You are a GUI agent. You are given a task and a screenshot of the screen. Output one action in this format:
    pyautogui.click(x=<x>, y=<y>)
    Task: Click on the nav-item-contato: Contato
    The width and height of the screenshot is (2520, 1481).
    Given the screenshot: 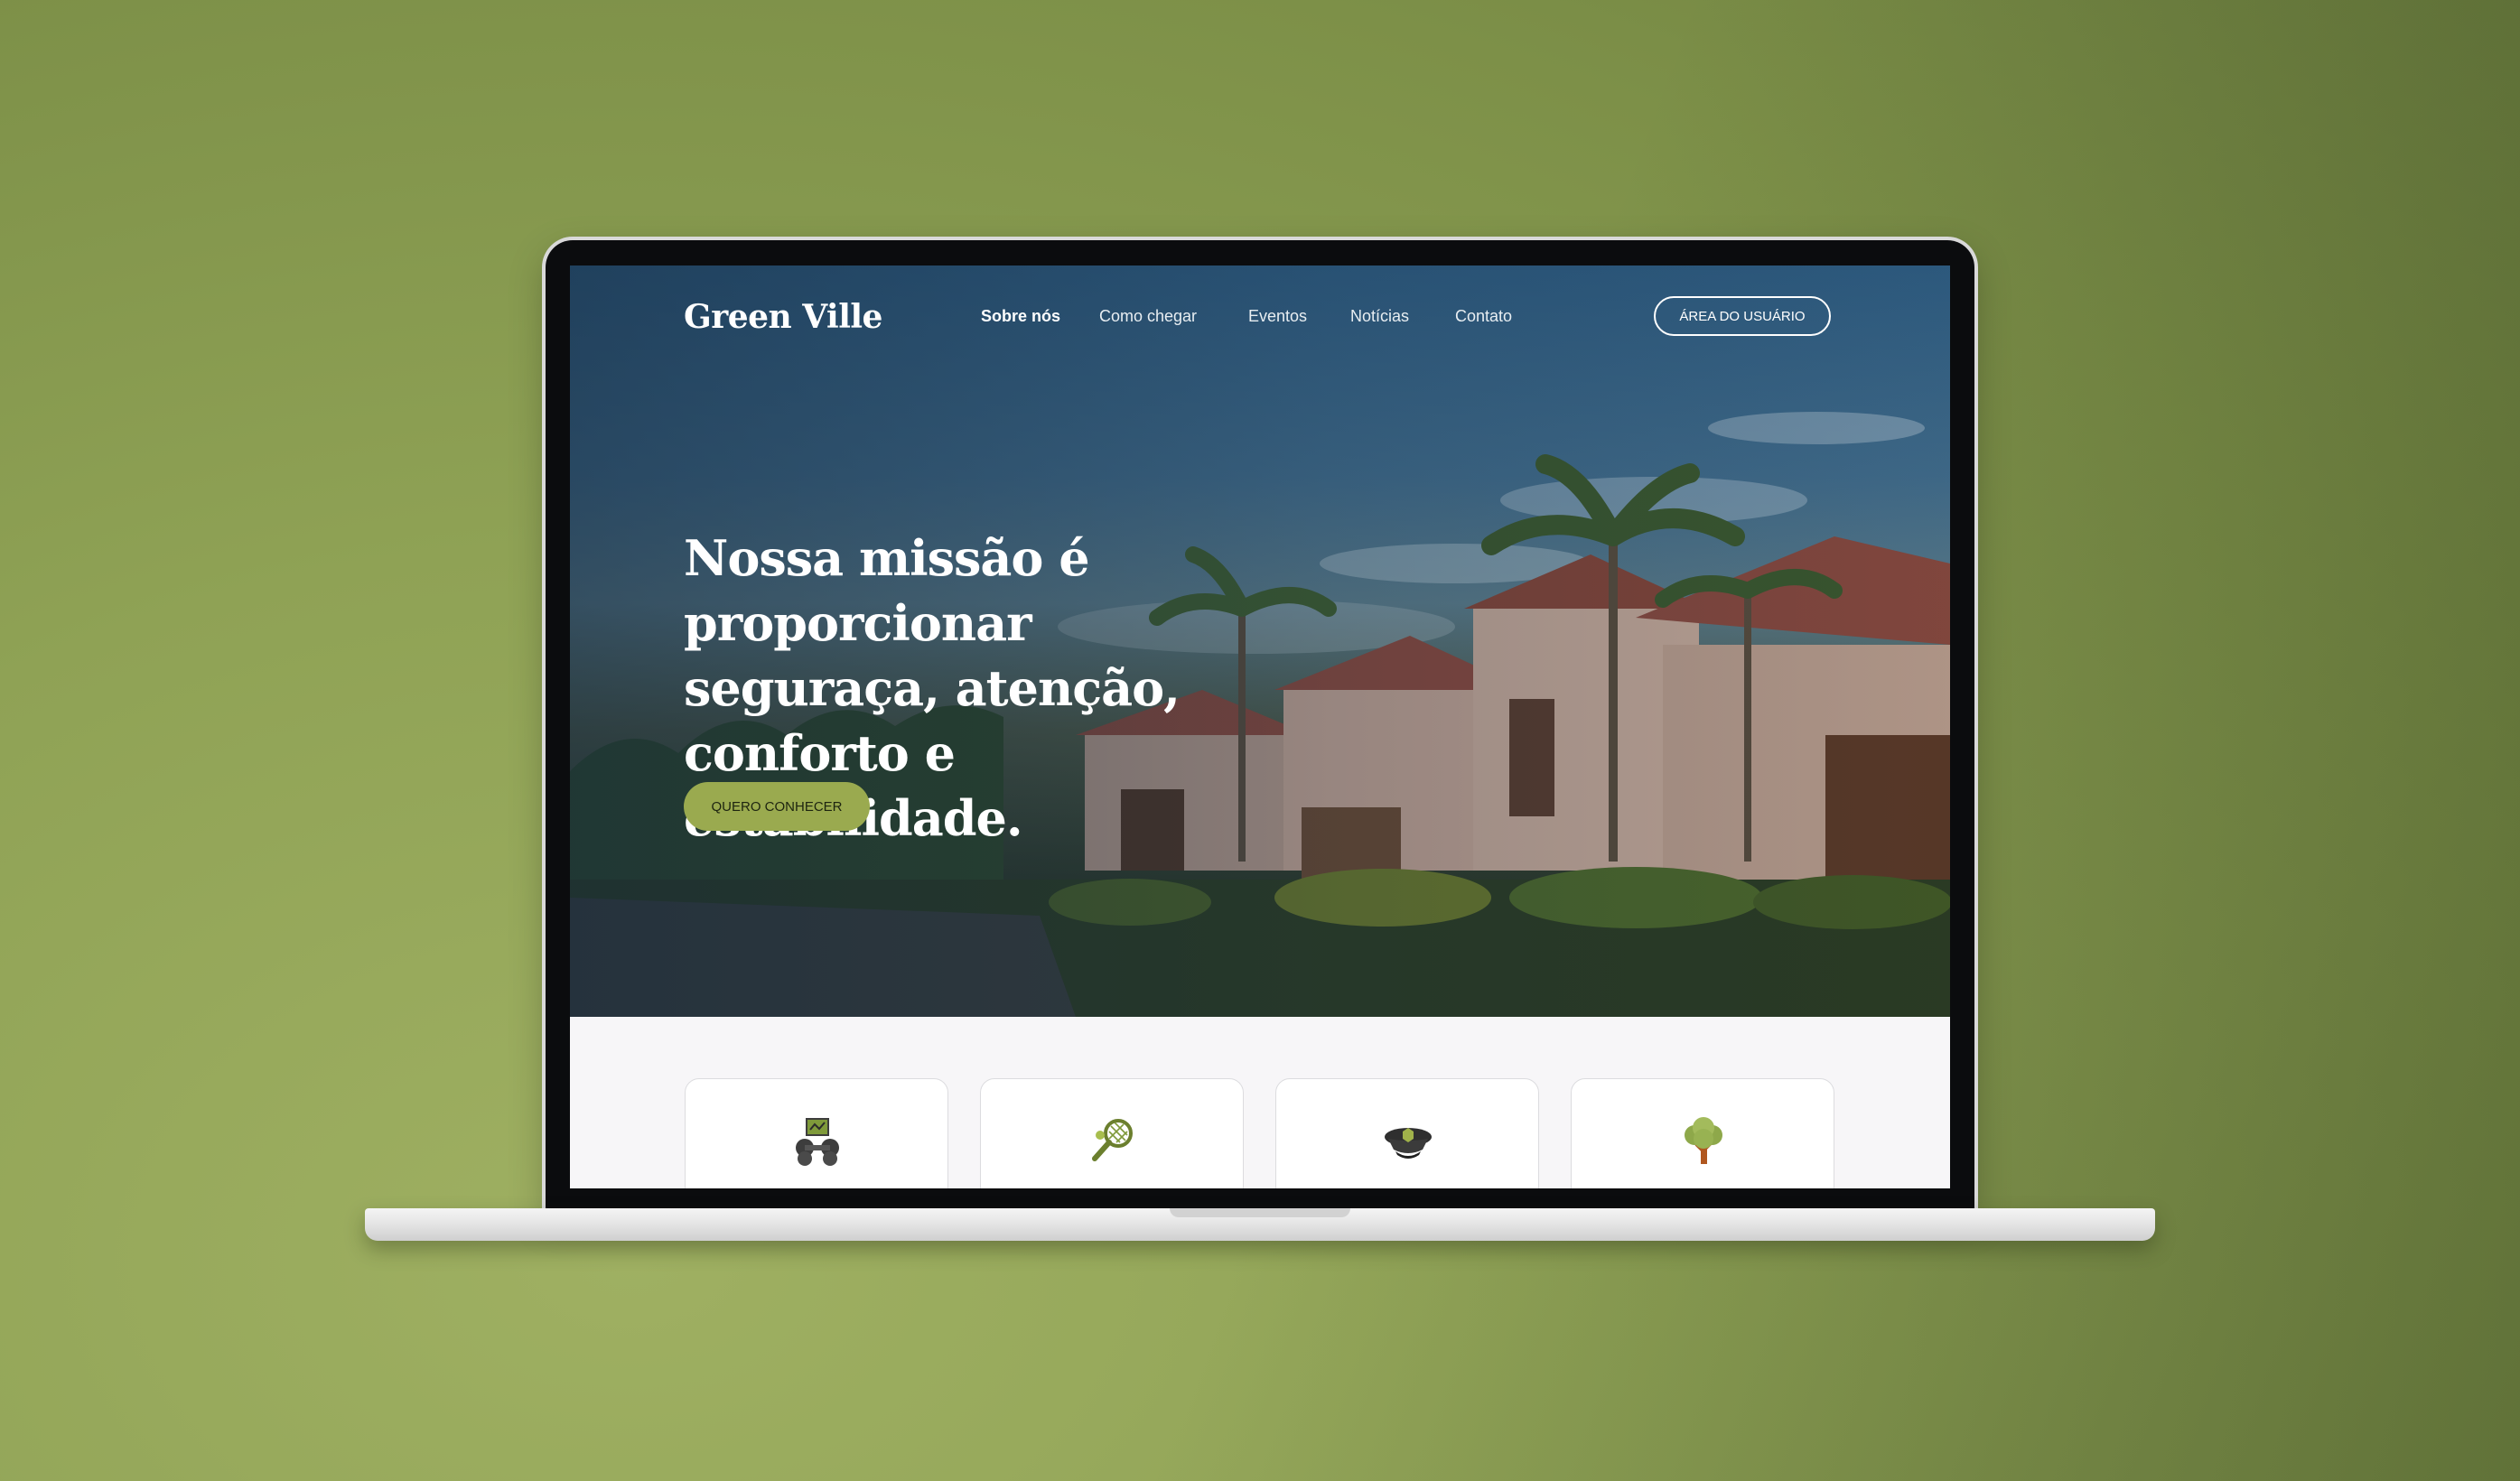 What is the action you would take?
    pyautogui.click(x=1483, y=316)
    